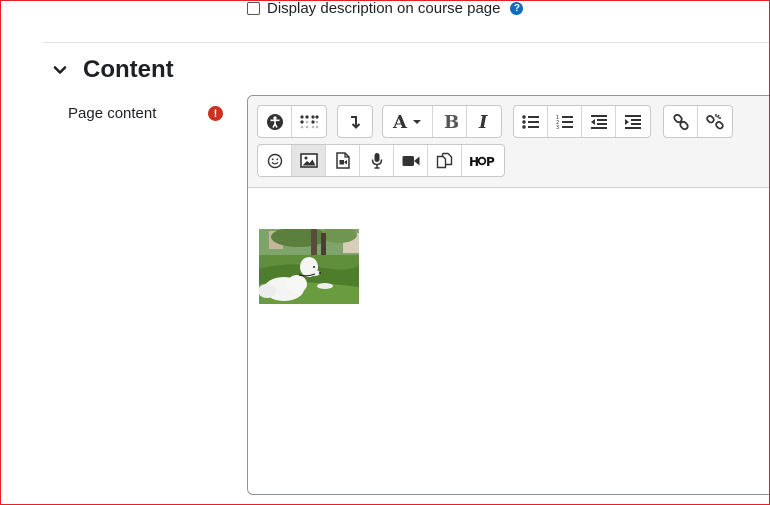 Image resolution: width=770 pixels, height=505 pixels. What do you see at coordinates (215, 113) in the screenshot?
I see `exclamation-circle-icon: !` at bounding box center [215, 113].